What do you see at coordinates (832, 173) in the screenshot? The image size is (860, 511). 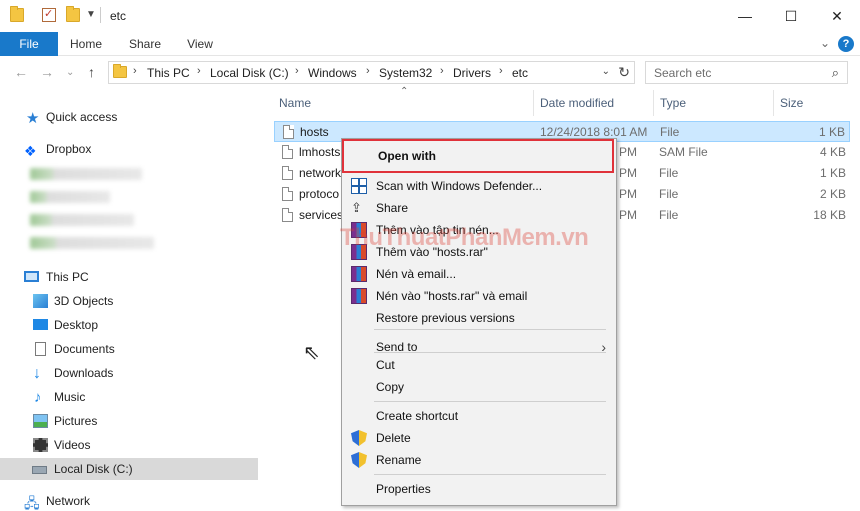 I see `file-size: 1 KB` at bounding box center [832, 173].